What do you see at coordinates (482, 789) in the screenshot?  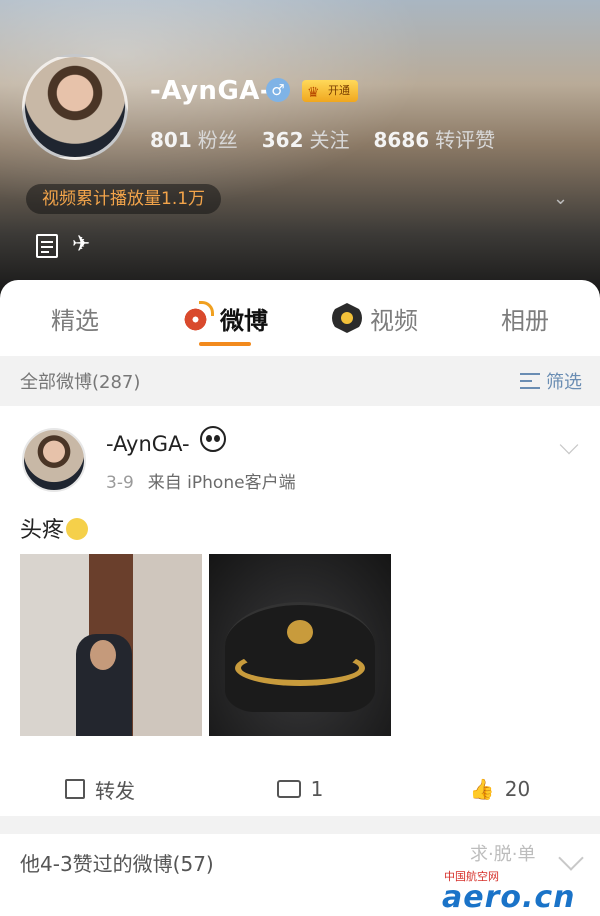 I see `thumbs-up-icon: 👍` at bounding box center [482, 789].